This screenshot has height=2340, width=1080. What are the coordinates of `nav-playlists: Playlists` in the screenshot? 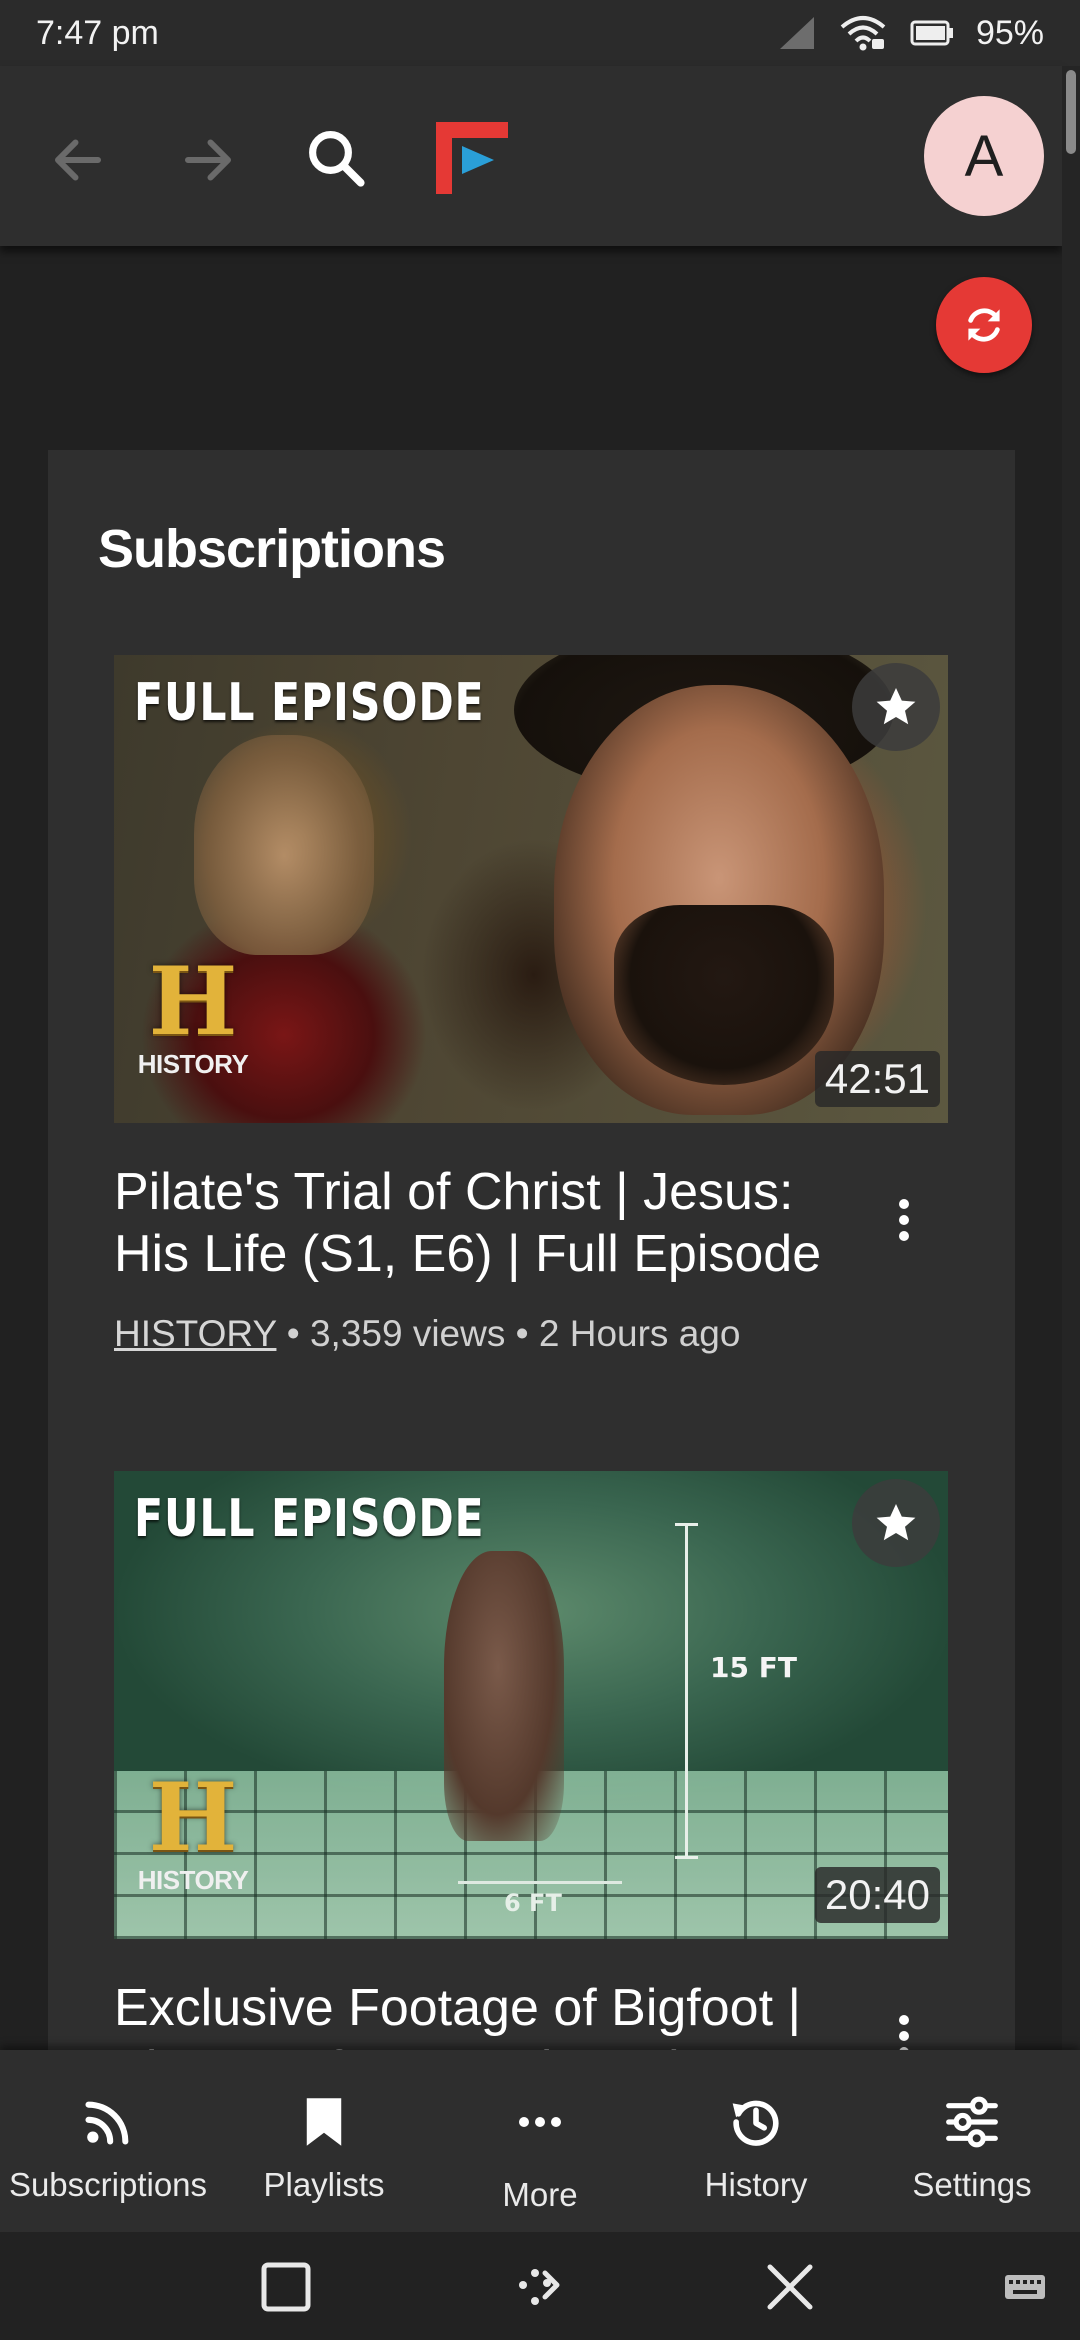 It's located at (324, 2141).